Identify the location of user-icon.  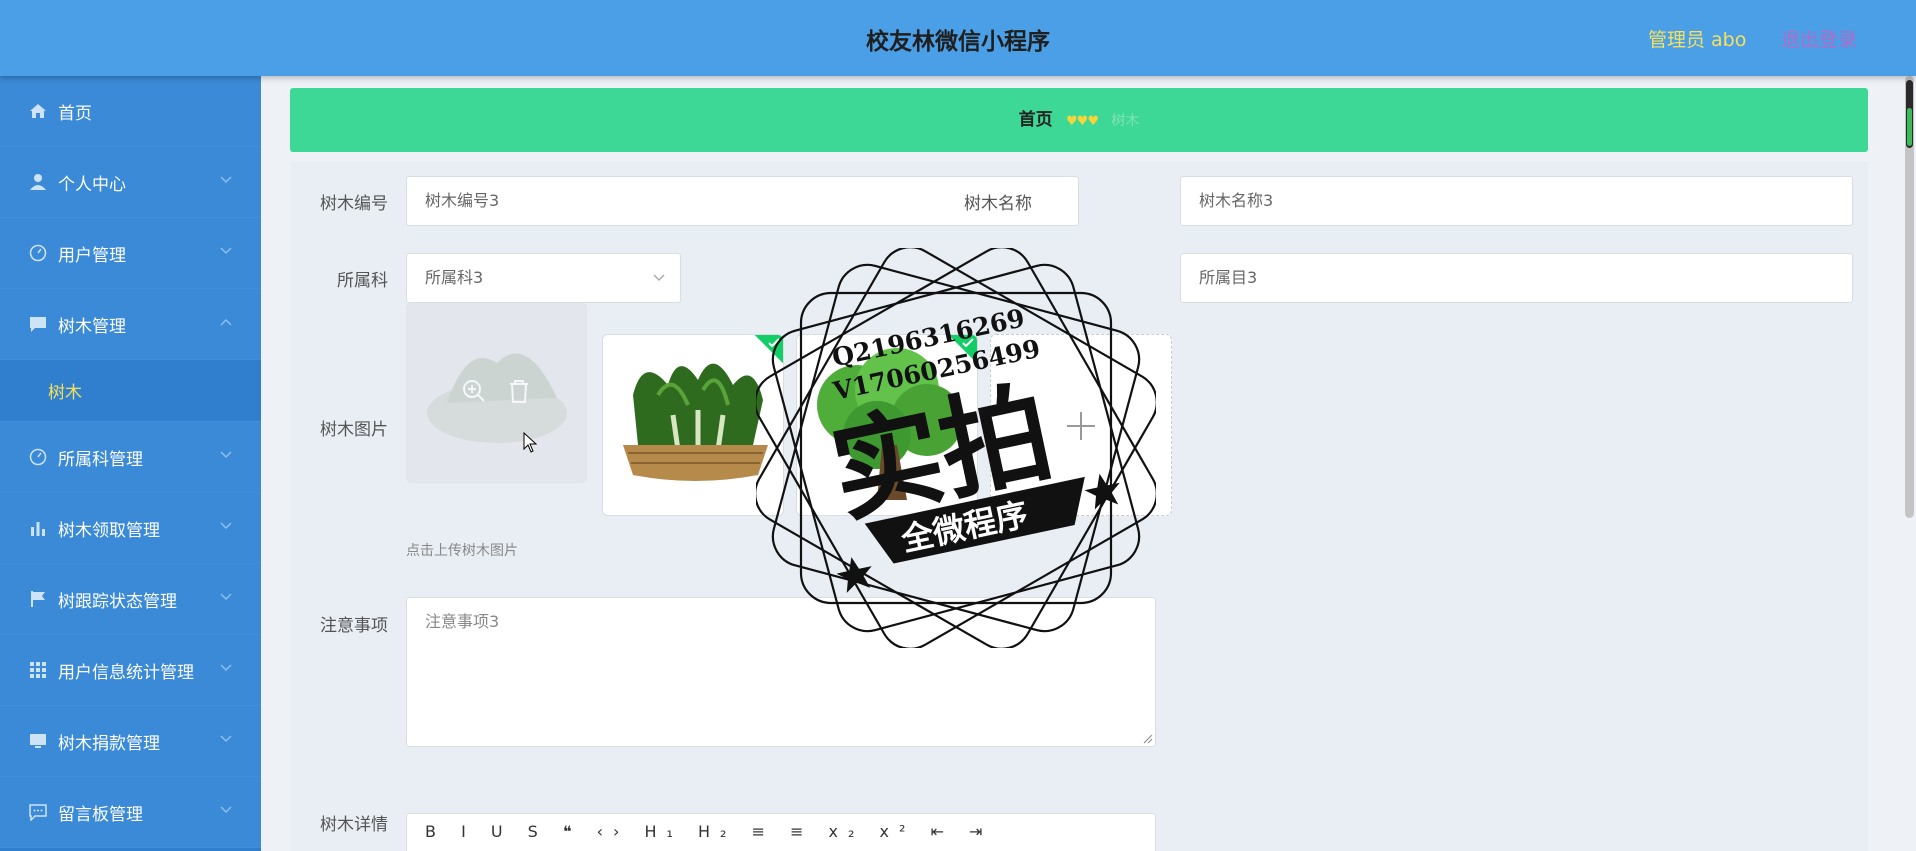
(38, 182).